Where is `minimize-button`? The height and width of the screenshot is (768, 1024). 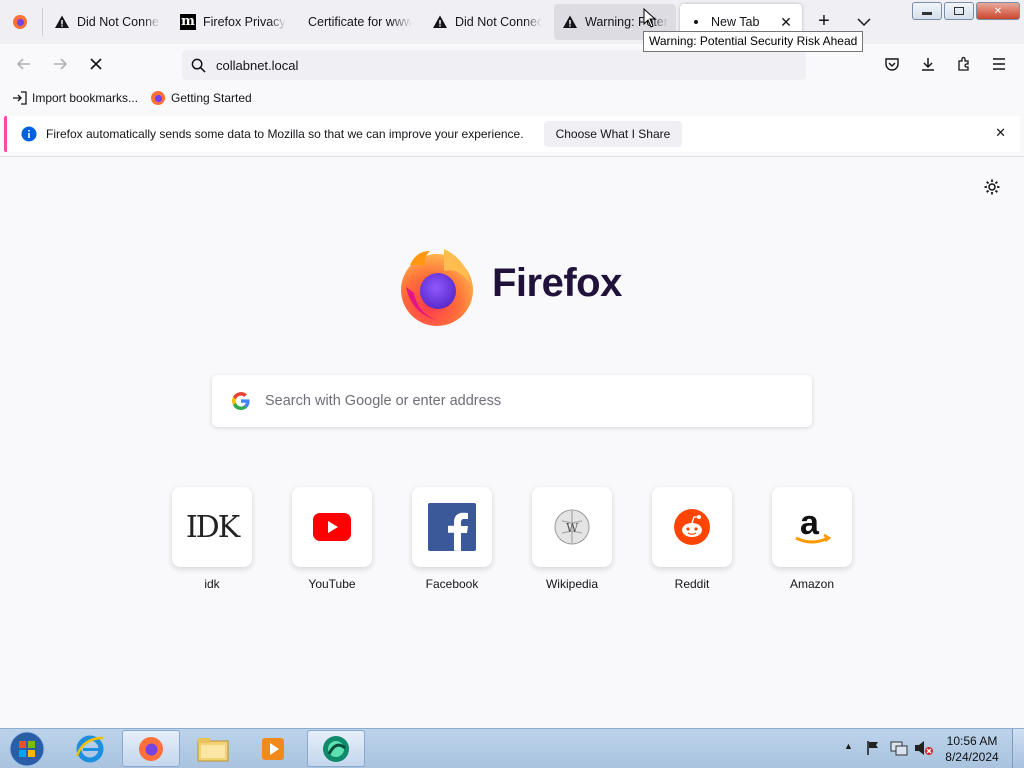
minimize-button is located at coordinates (927, 11).